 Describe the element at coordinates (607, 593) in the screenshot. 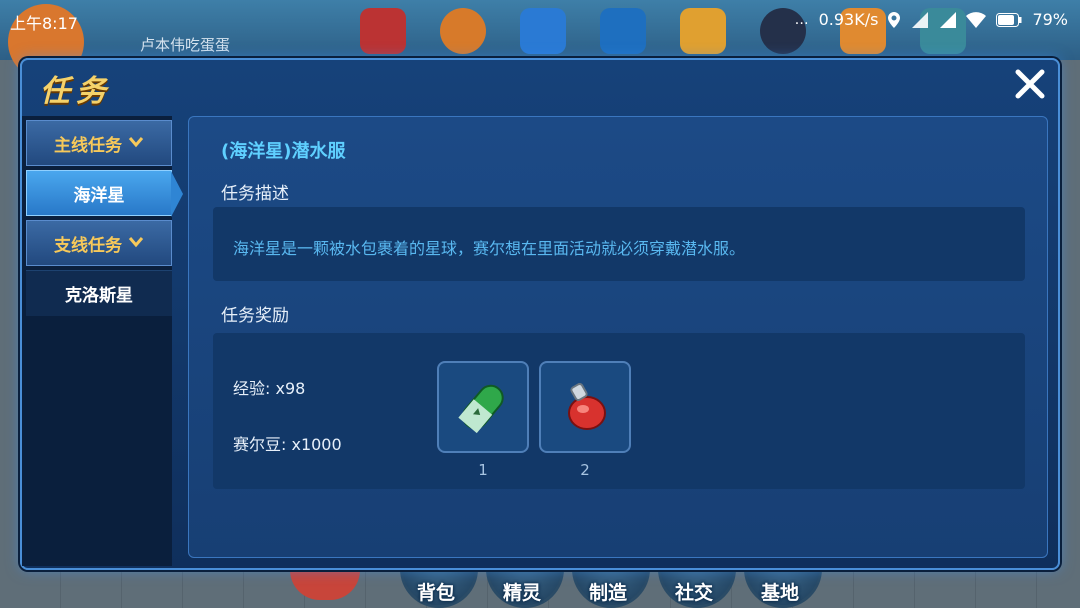

I see `craft-label: 制造` at that location.